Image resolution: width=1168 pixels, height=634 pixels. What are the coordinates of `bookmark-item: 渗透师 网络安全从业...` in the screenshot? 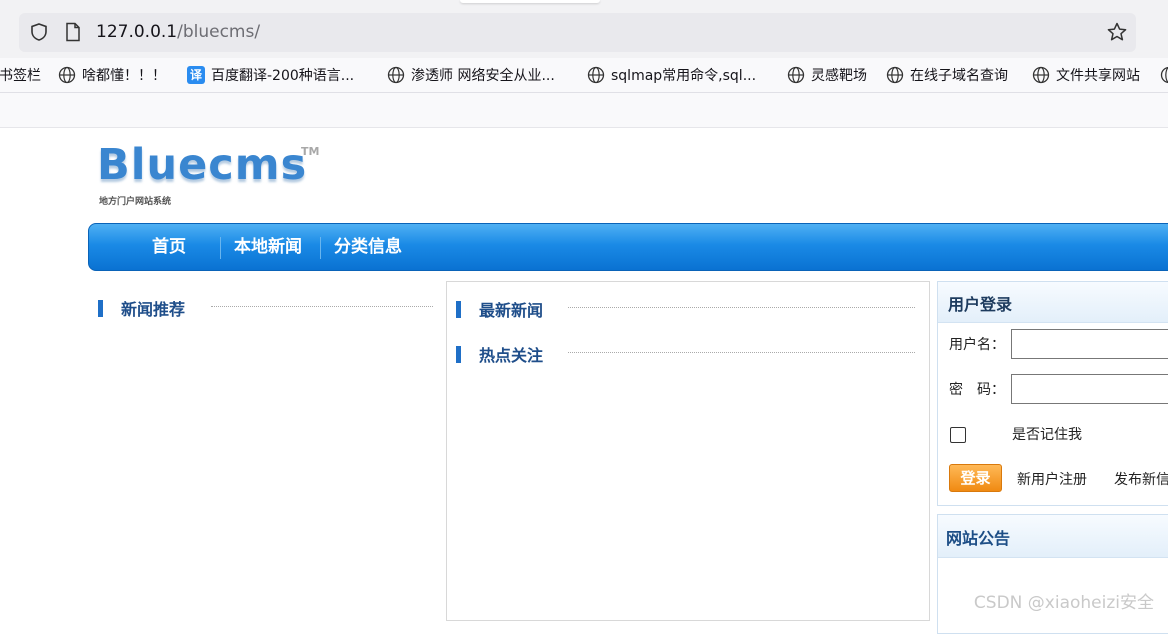 It's located at (471, 75).